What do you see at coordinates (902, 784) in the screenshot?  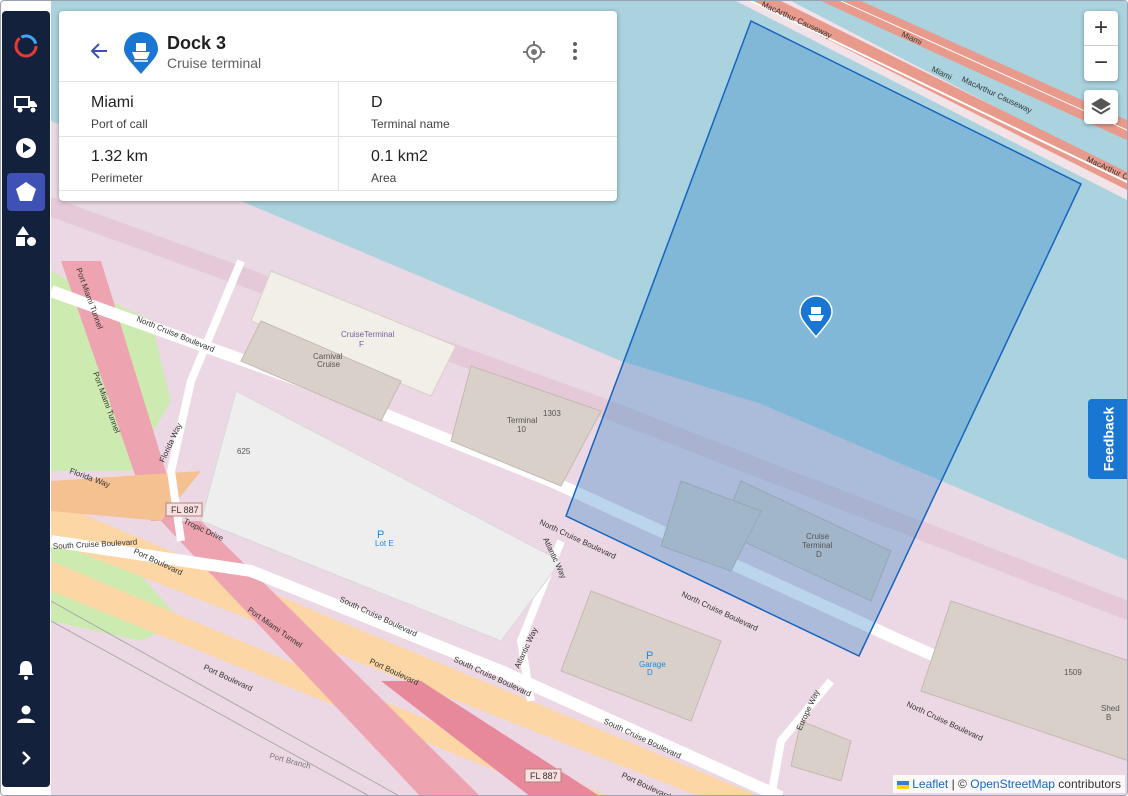 I see `ukraine-flag-icon` at bounding box center [902, 784].